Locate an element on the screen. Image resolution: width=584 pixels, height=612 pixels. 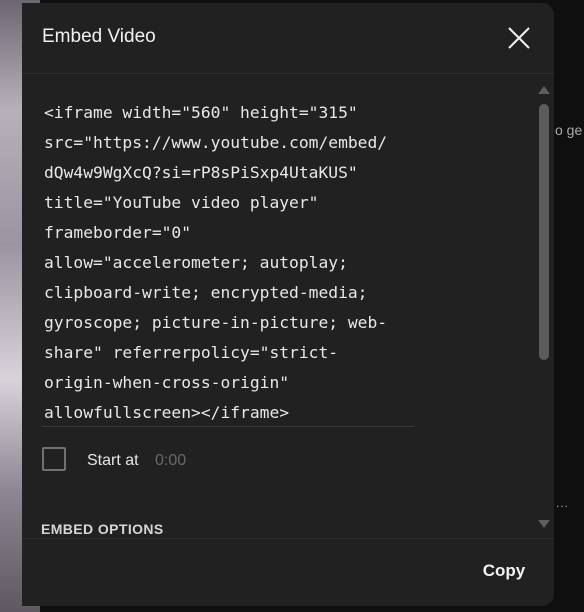
embed-code-underline is located at coordinates (228, 426).